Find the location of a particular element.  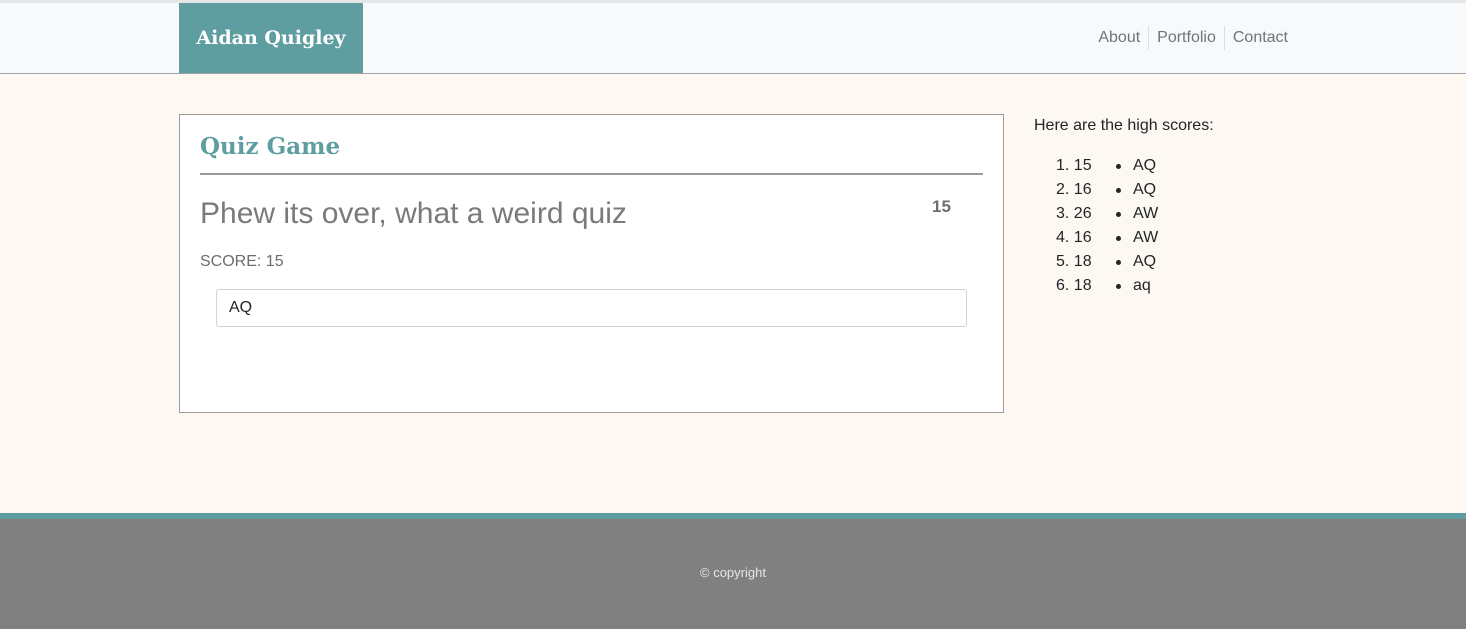

high-score-row: 1. 15 AQ is located at coordinates (1134, 168).